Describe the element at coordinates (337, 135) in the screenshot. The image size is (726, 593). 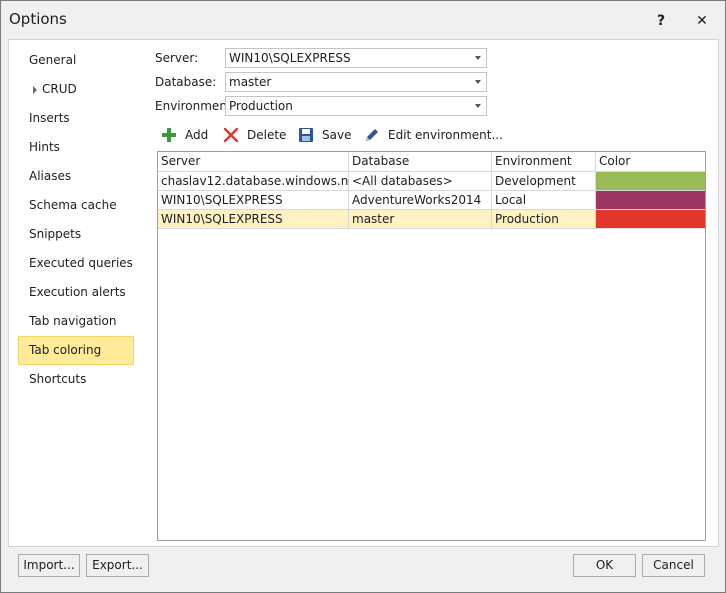
I see `save-label: Save` at that location.